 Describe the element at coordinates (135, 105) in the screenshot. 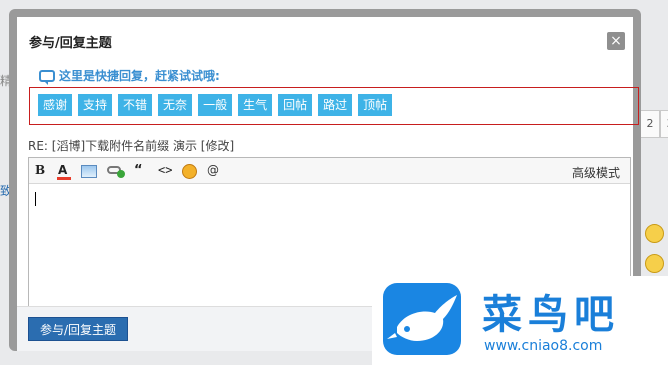

I see `quick-reply-button: 不错` at that location.